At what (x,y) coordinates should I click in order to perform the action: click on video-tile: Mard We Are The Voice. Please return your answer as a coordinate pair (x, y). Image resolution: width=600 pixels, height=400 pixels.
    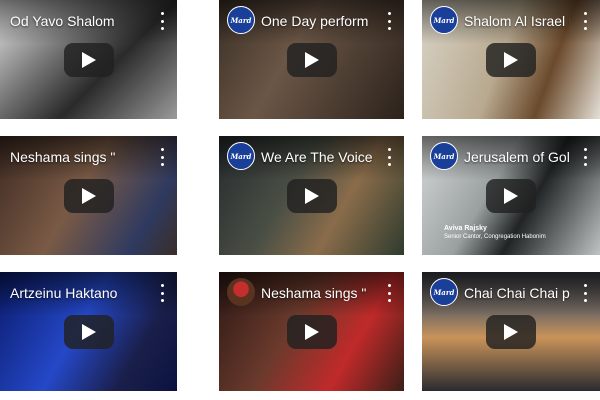
    Looking at the image, I should click on (311, 195).